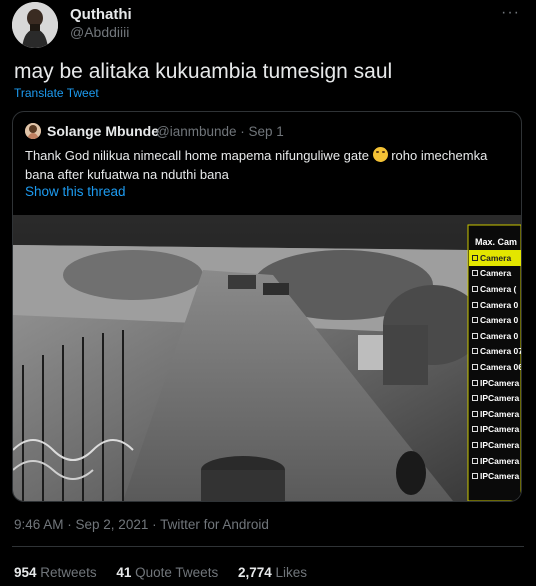 The width and height of the screenshot is (536, 586). I want to click on camera-list-item: Camera (, so click(495, 289).